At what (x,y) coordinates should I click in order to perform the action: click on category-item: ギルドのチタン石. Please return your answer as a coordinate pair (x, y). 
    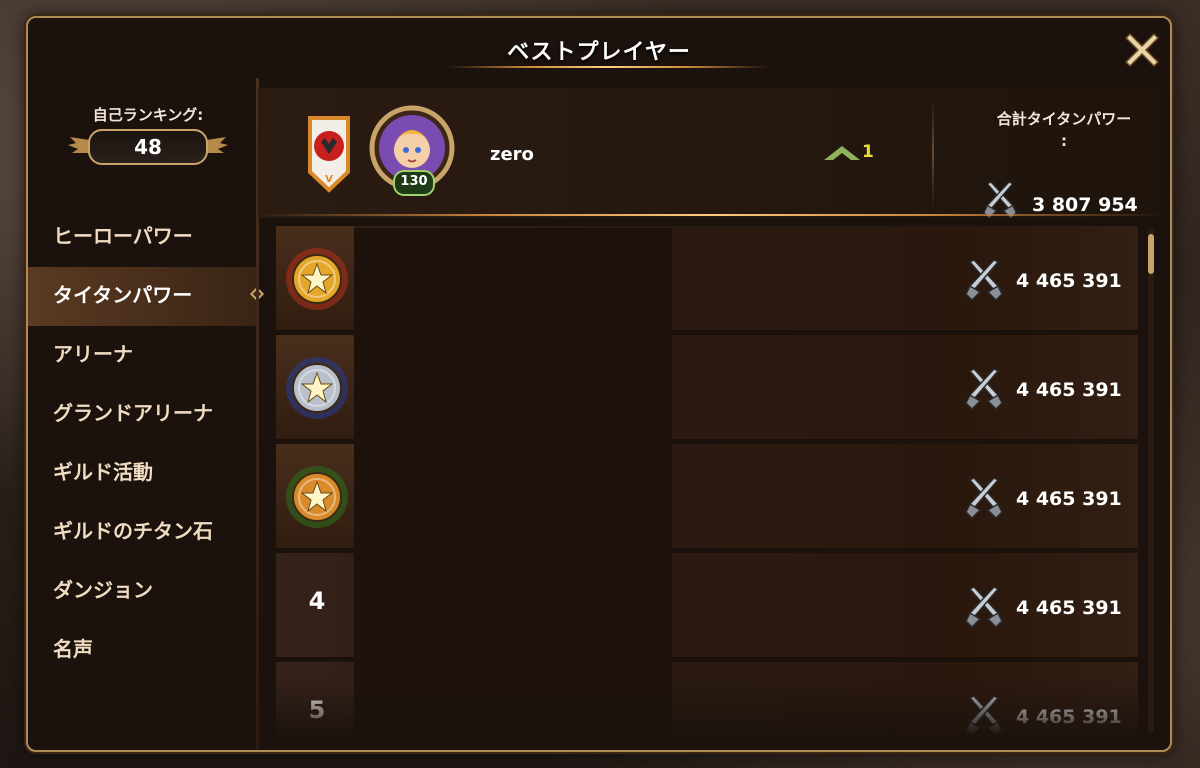
    Looking at the image, I should click on (142, 532).